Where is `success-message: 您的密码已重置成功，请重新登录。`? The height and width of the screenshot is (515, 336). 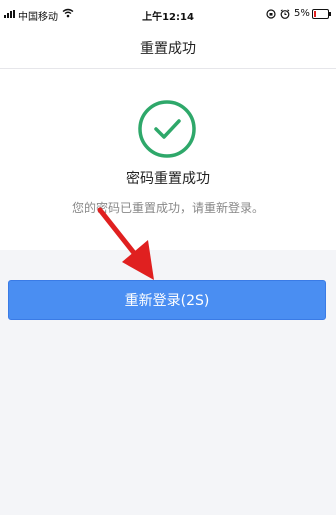 success-message: 您的密码已重置成功，请重新登录。 is located at coordinates (167, 208).